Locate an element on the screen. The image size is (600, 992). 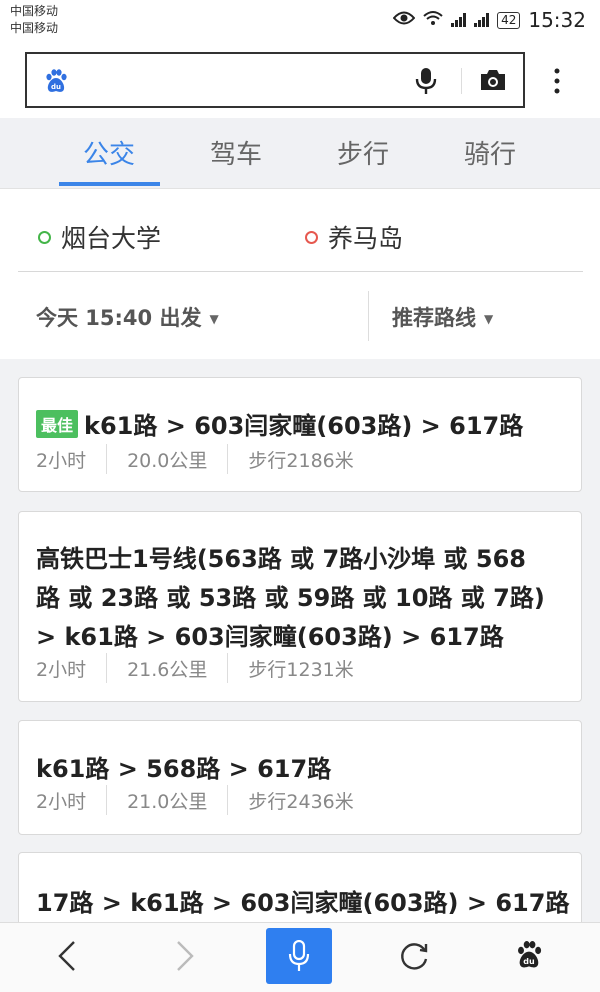
end-point-label: 养马岛 is located at coordinates (366, 238).